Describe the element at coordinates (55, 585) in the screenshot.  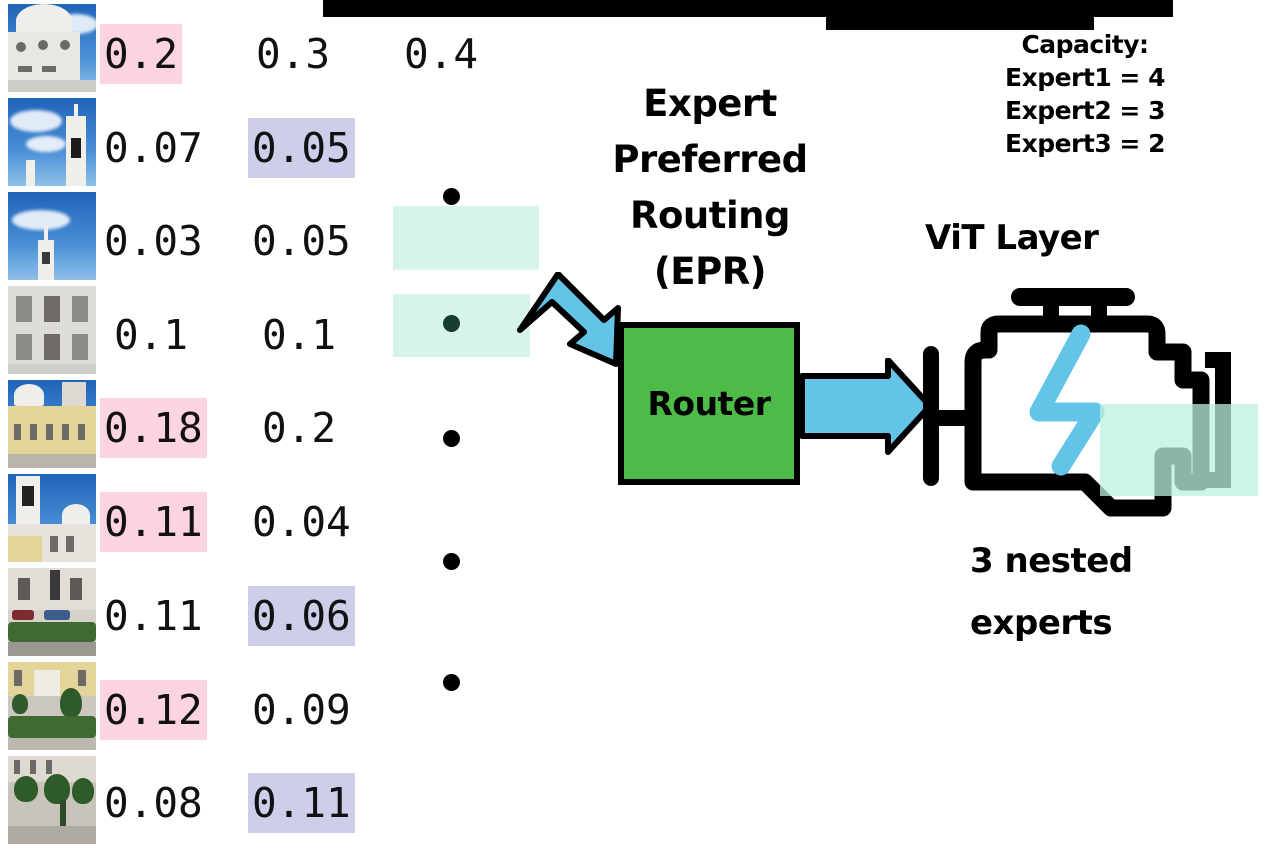
I see `thumb-signpost` at that location.